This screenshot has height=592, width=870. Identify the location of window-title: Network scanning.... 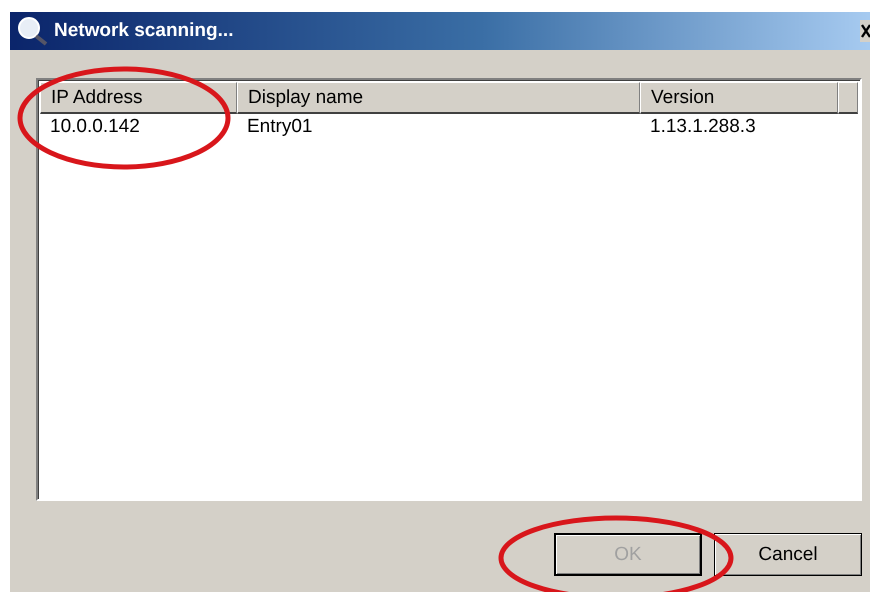
(144, 31).